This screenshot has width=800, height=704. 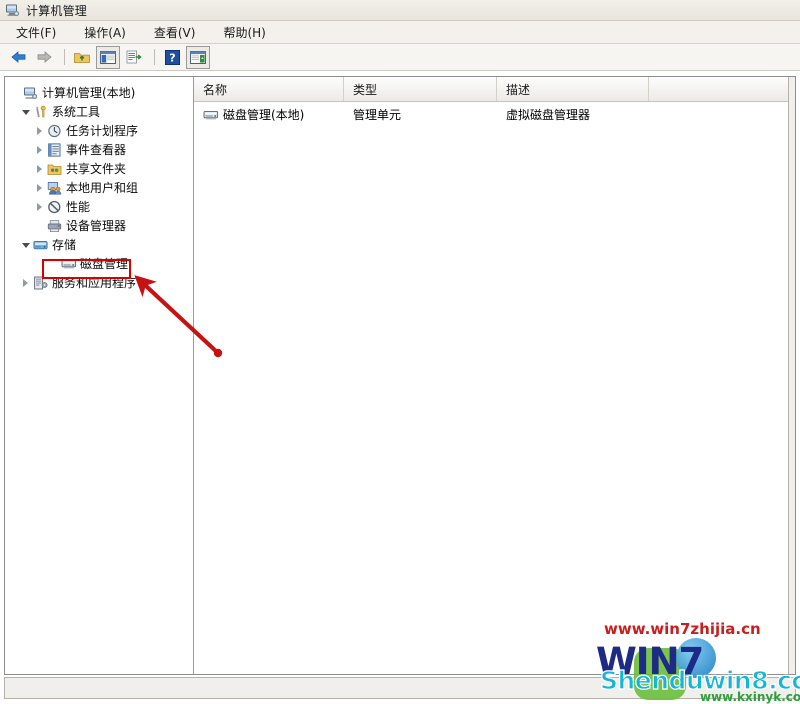 I want to click on tree-item-label: 任务计划程序, so click(x=102, y=131).